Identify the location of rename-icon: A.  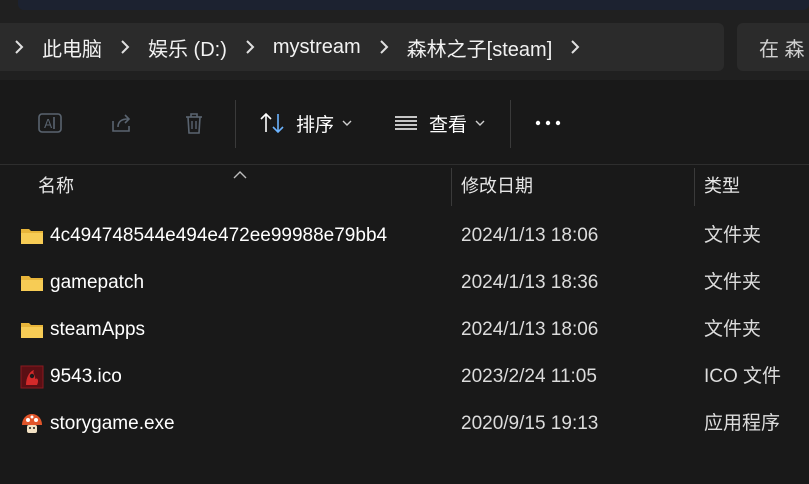
(50, 123).